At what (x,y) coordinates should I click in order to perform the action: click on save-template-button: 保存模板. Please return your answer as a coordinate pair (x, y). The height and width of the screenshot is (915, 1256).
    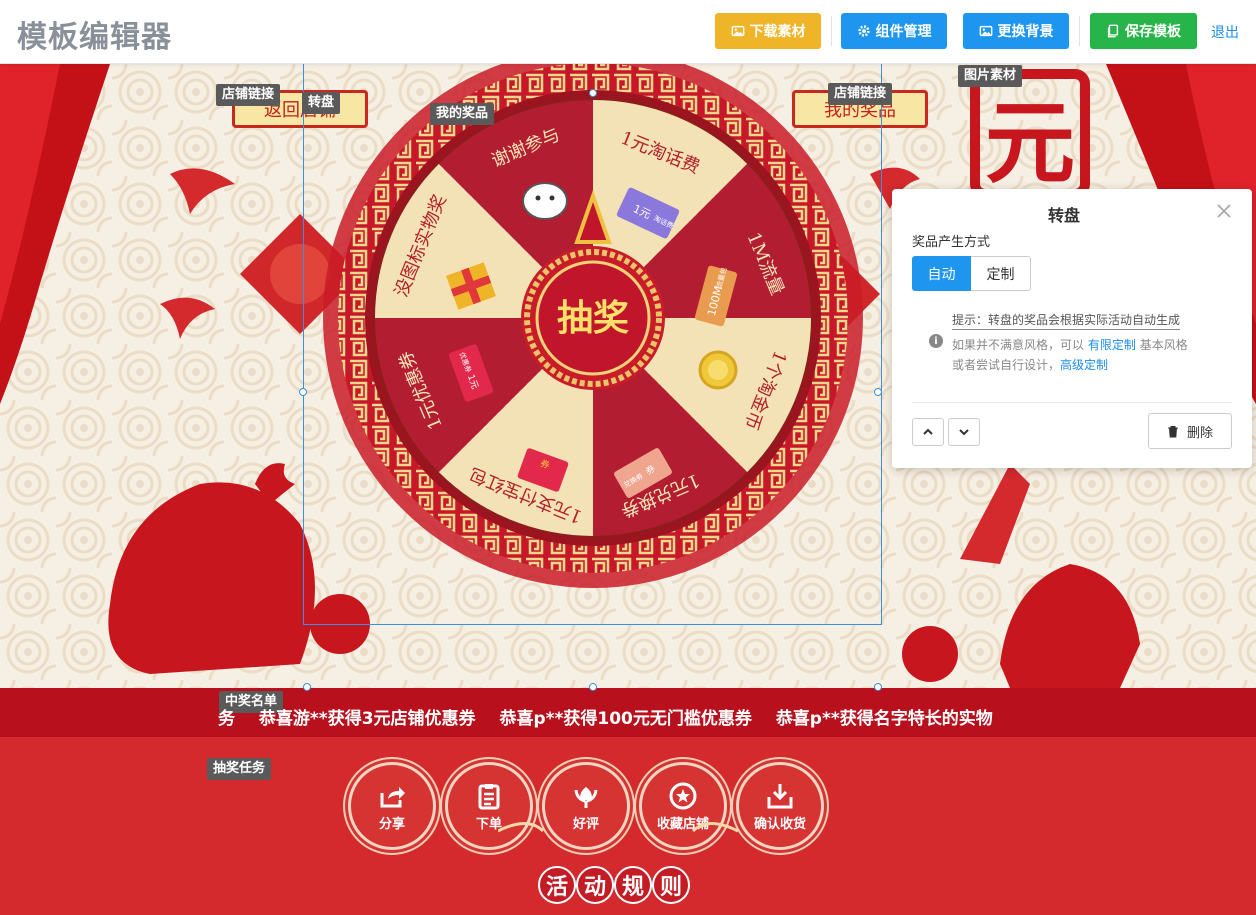
    Looking at the image, I should click on (1143, 31).